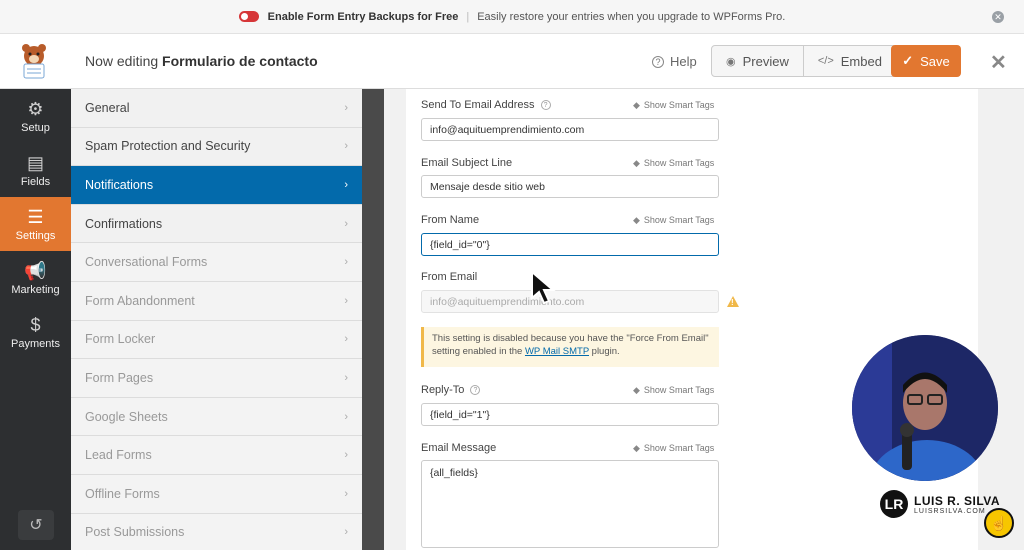 The width and height of the screenshot is (1024, 550). What do you see at coordinates (757, 61) in the screenshot?
I see `preview-button: ◉ Preview` at bounding box center [757, 61].